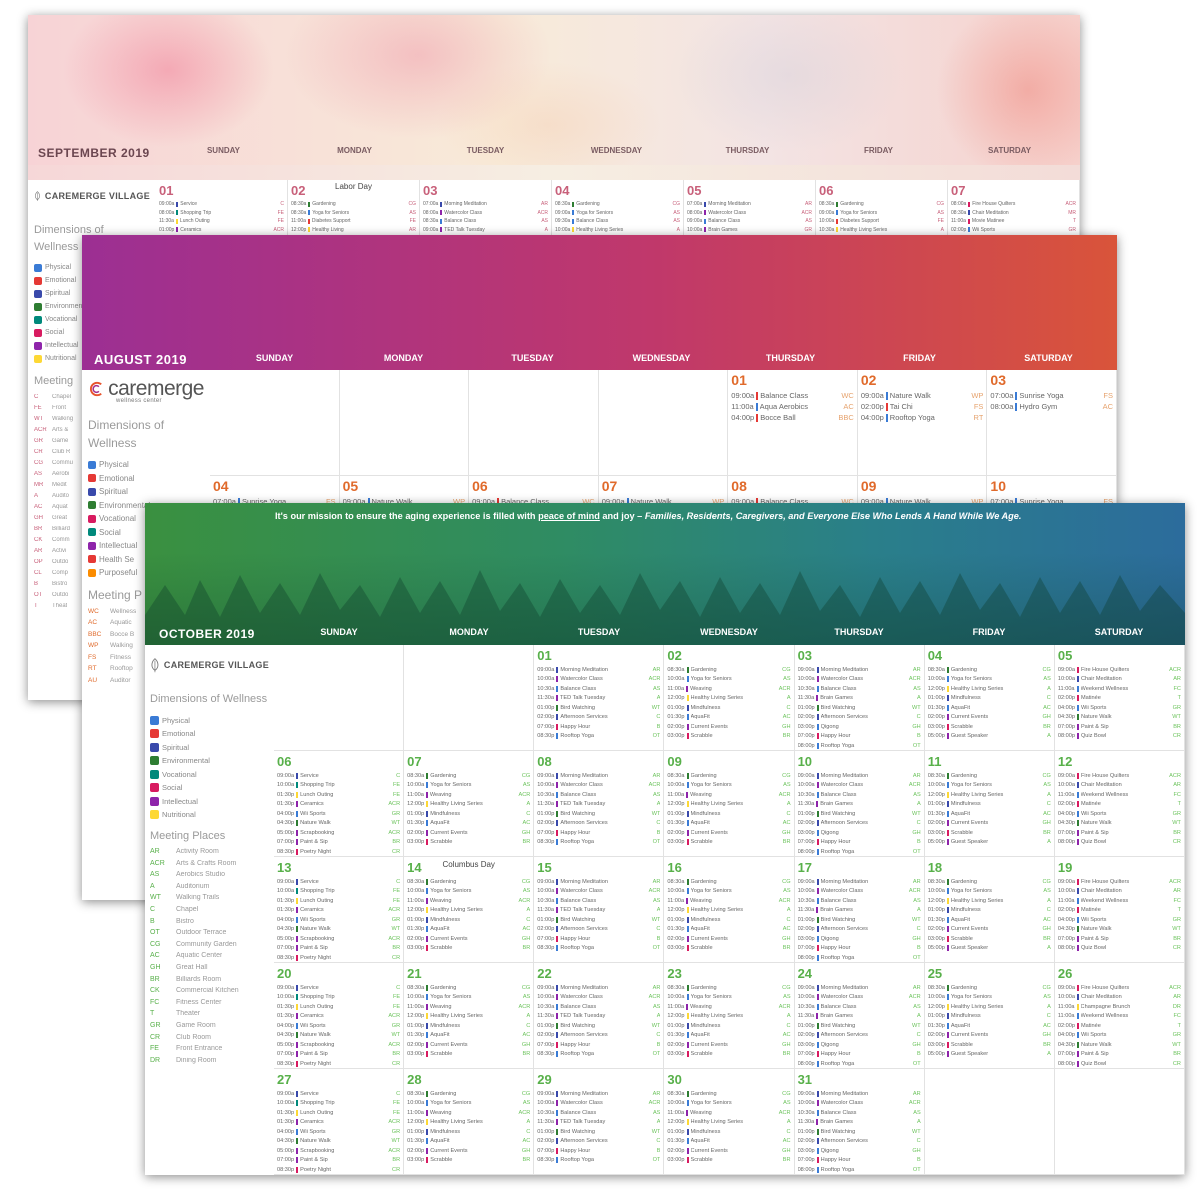 This screenshot has width=1200, height=1200. Describe the element at coordinates (847, 395) in the screenshot. I see `event-location-code: WC` at that location.